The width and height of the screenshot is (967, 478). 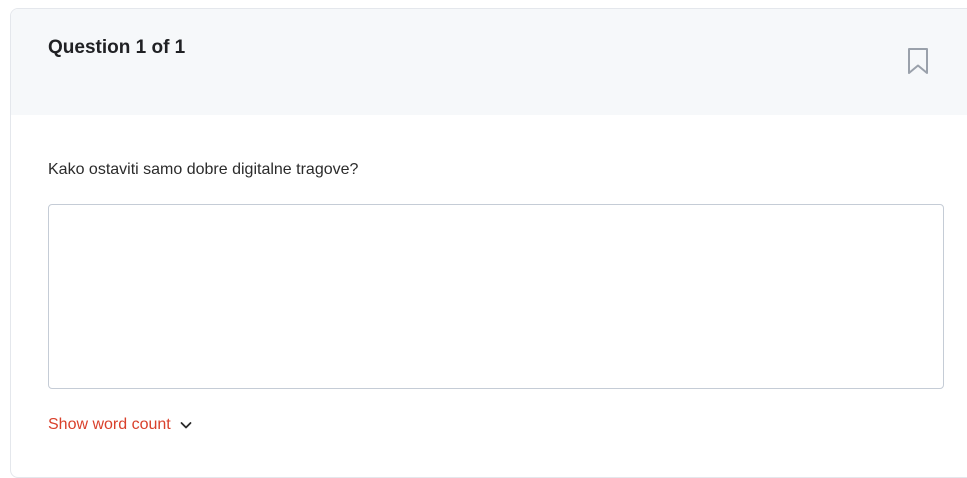 I want to click on chevron-down-icon, so click(x=186, y=425).